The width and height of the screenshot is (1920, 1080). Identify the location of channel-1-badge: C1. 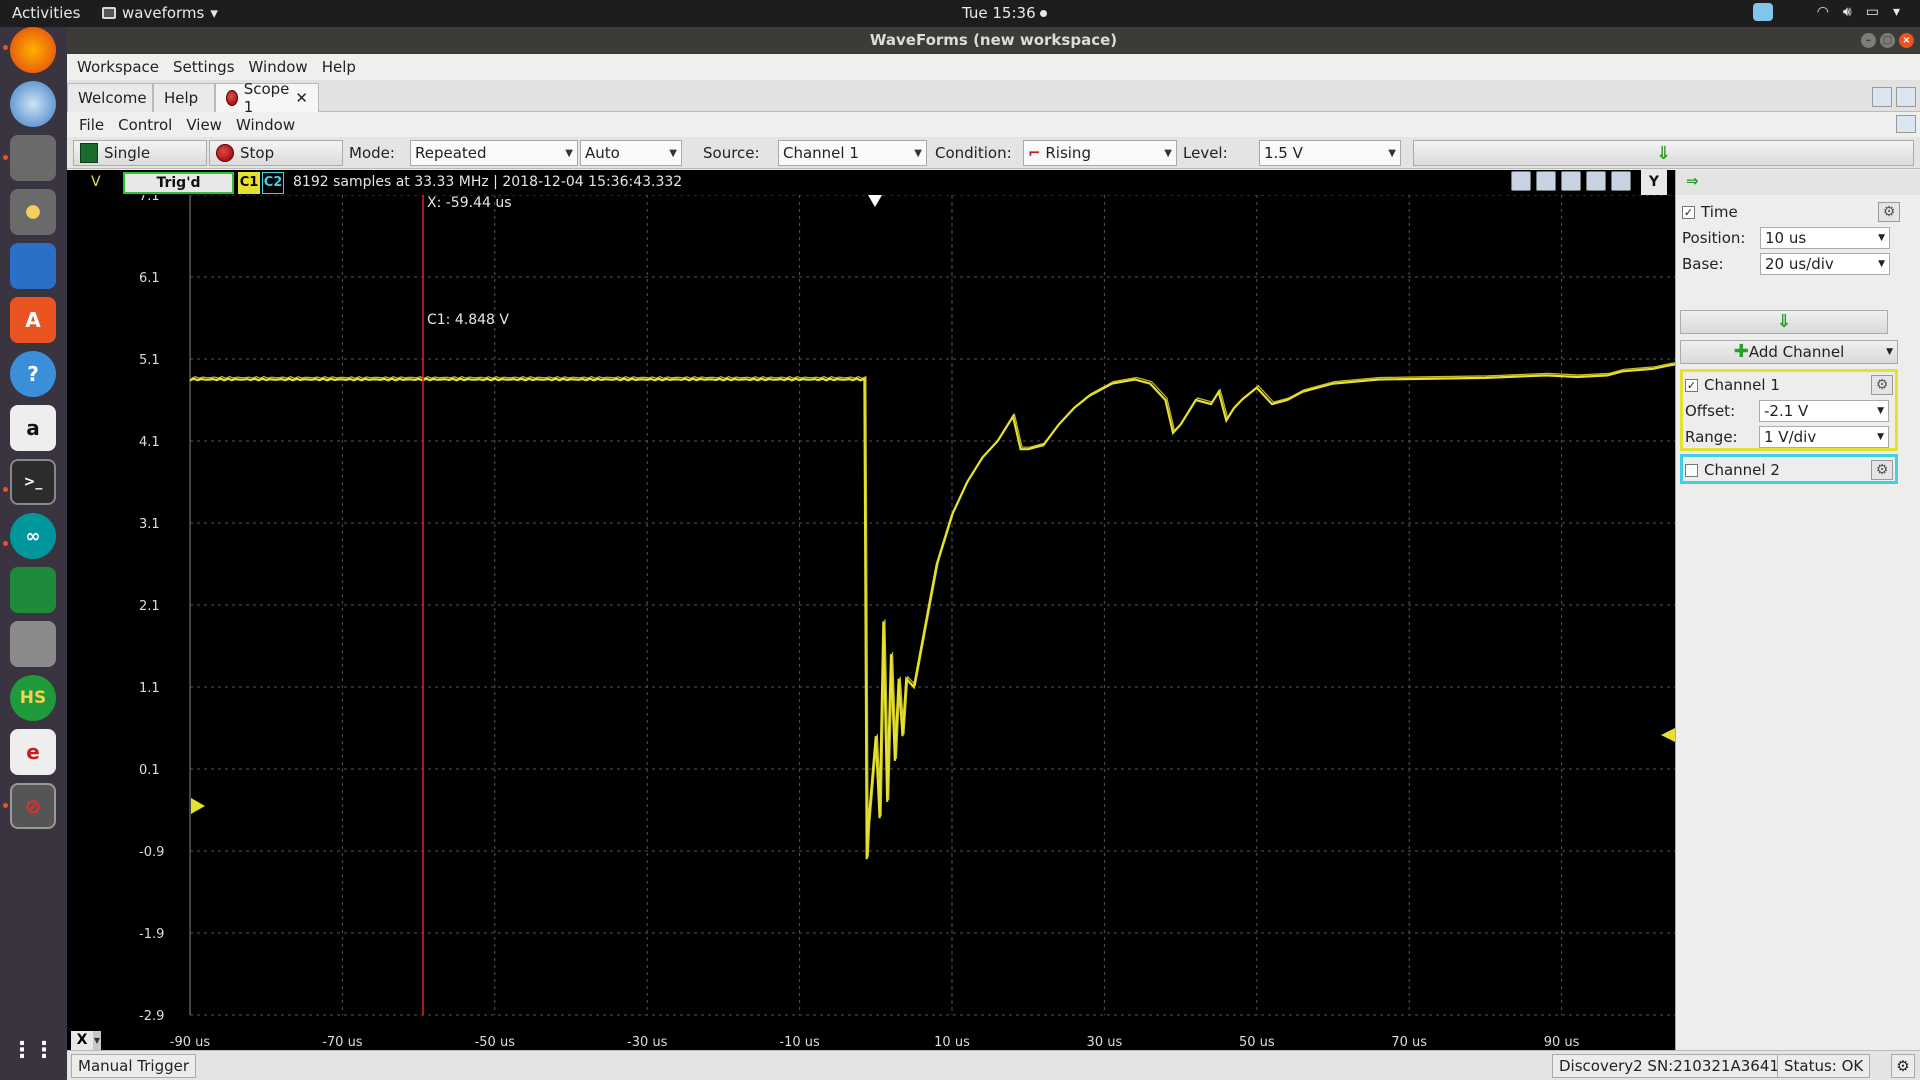
(249, 183).